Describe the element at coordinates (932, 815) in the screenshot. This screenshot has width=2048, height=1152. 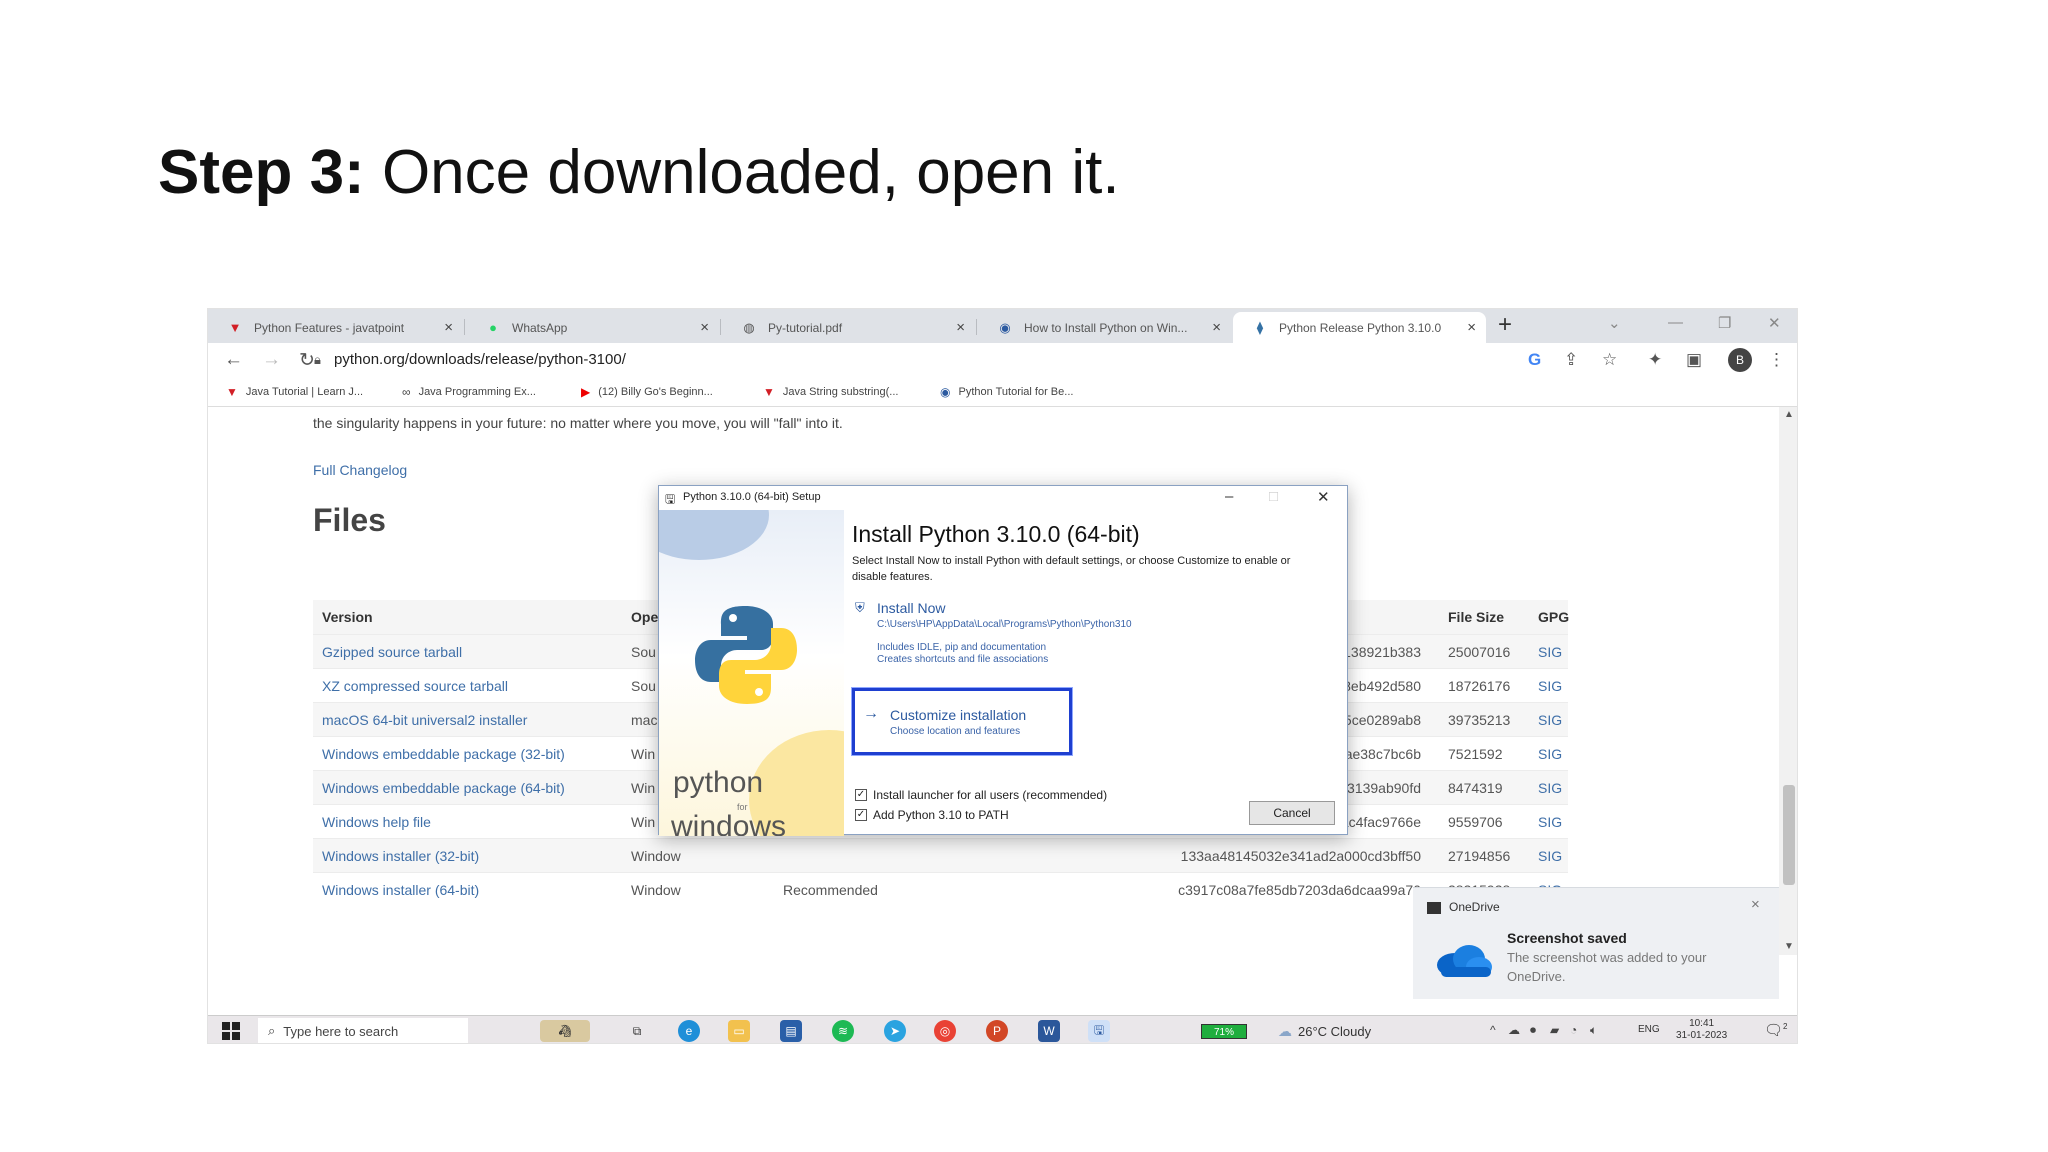
I see `path-checkbox-row: ✓ Add Python 3.10 to PATH` at that location.